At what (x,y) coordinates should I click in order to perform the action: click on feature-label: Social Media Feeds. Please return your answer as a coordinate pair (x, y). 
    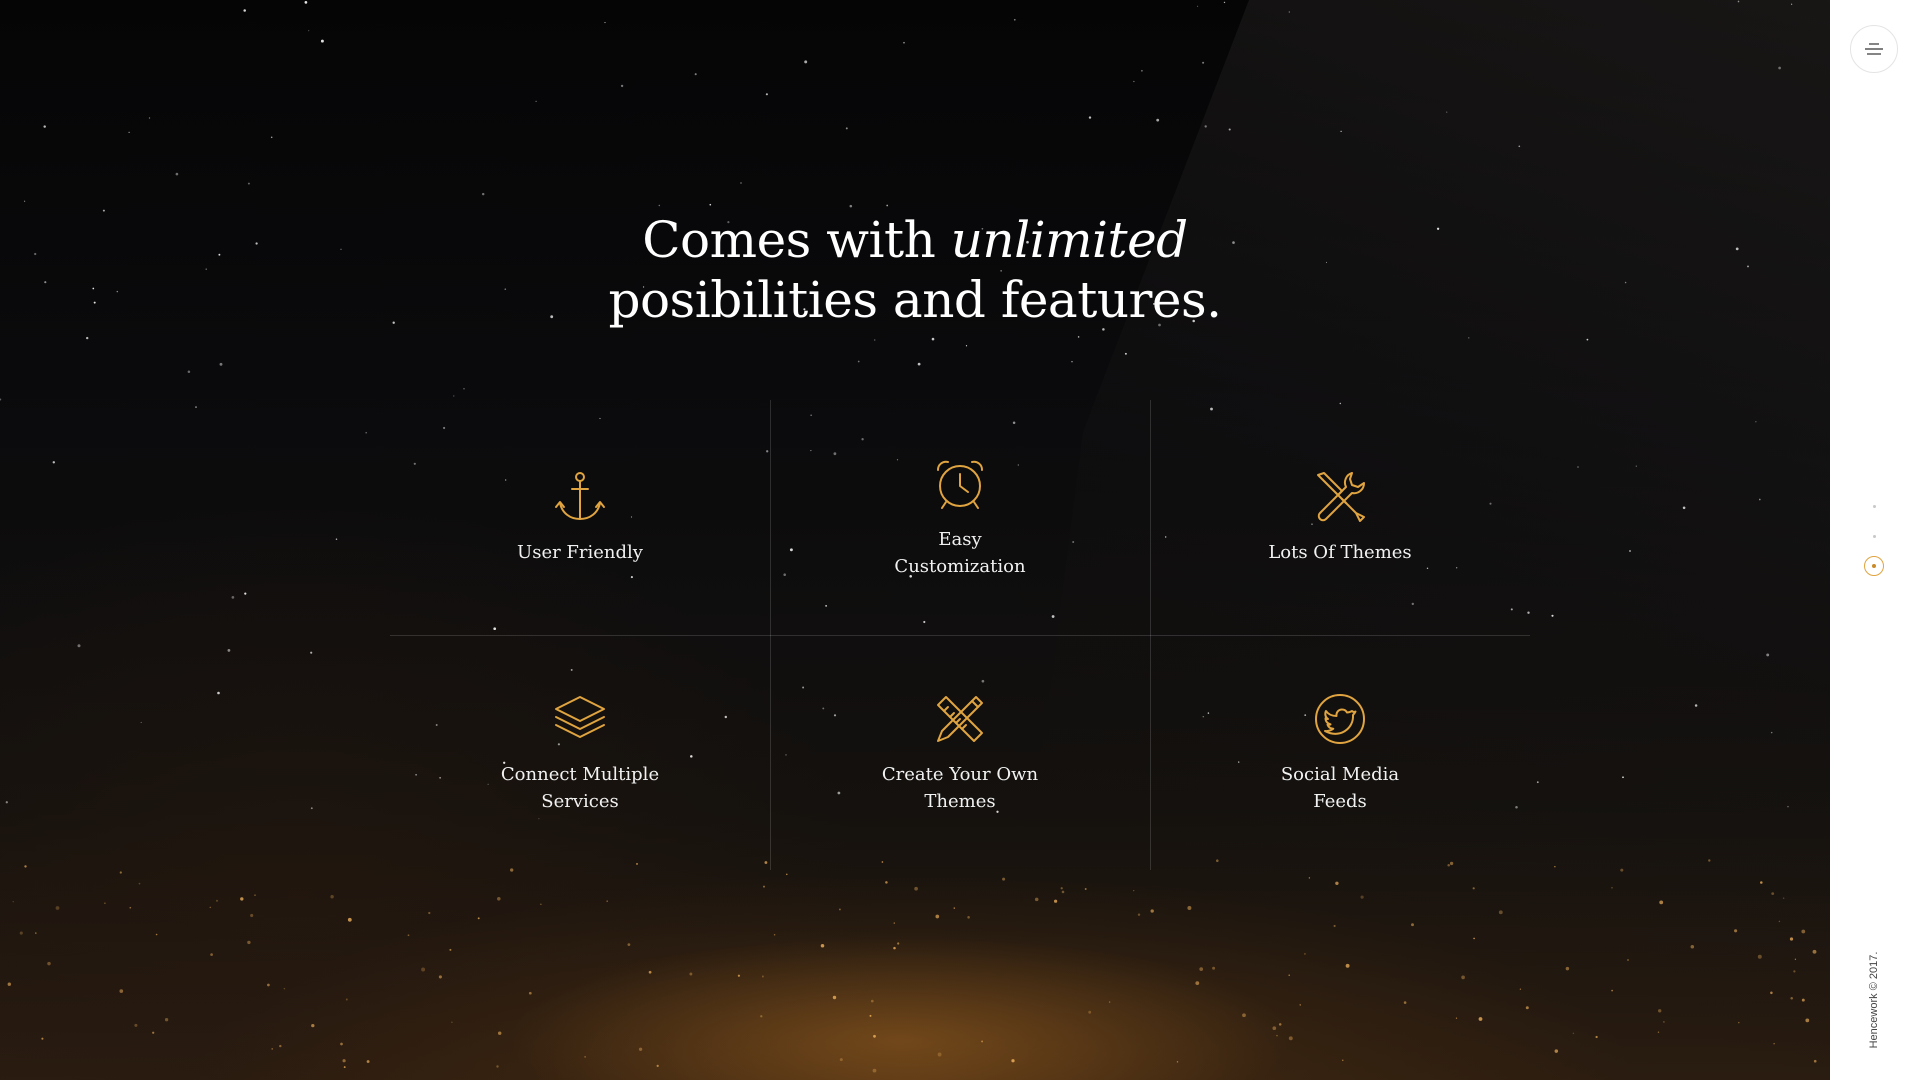
    Looking at the image, I should click on (1340, 787).